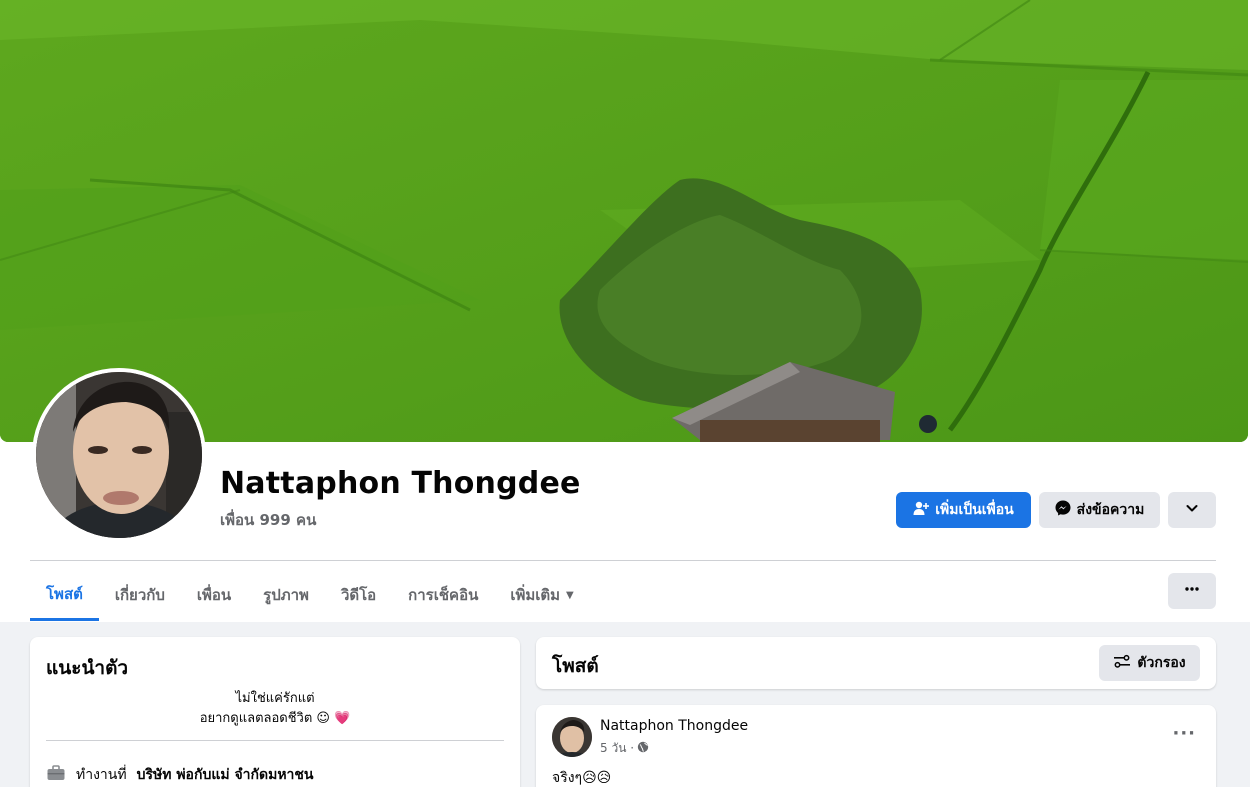 The height and width of the screenshot is (787, 1250). I want to click on tab-photos: รูปภาพ, so click(286, 595).